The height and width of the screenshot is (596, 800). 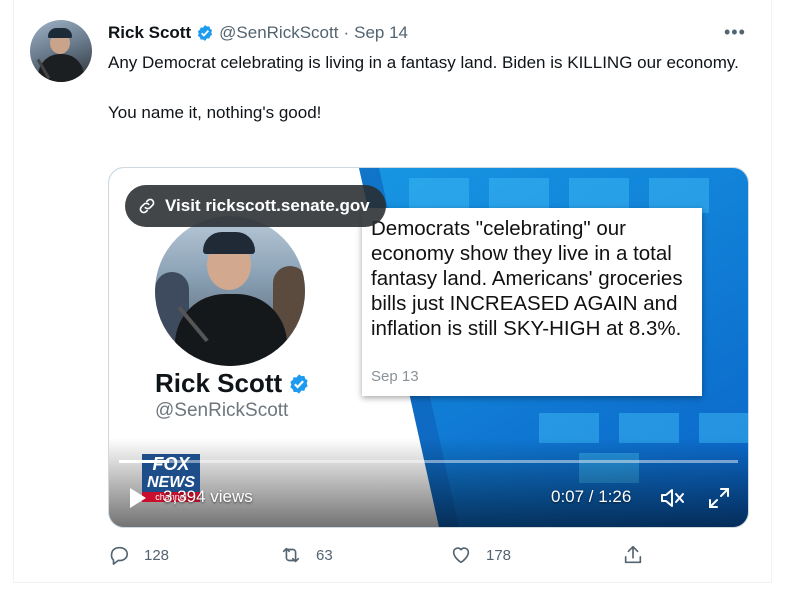 I want to click on card-author-name: Rick Scott, so click(x=232, y=383).